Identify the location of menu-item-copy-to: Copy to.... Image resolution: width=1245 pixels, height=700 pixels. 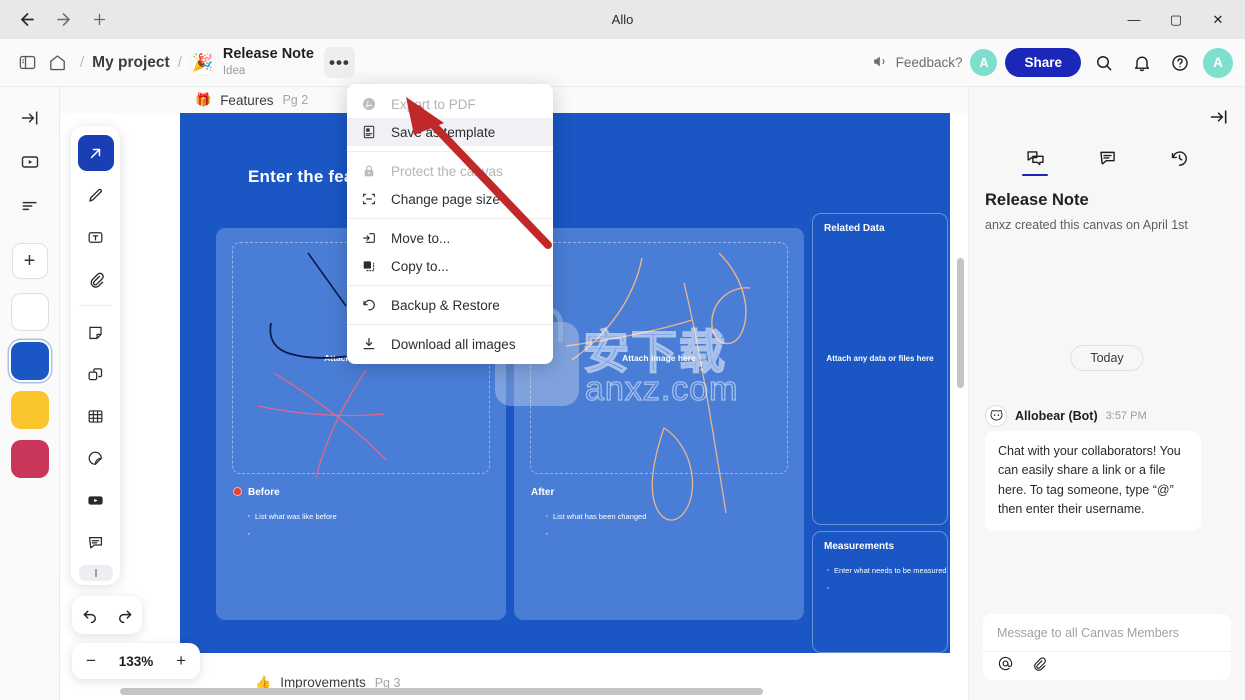
(450, 266).